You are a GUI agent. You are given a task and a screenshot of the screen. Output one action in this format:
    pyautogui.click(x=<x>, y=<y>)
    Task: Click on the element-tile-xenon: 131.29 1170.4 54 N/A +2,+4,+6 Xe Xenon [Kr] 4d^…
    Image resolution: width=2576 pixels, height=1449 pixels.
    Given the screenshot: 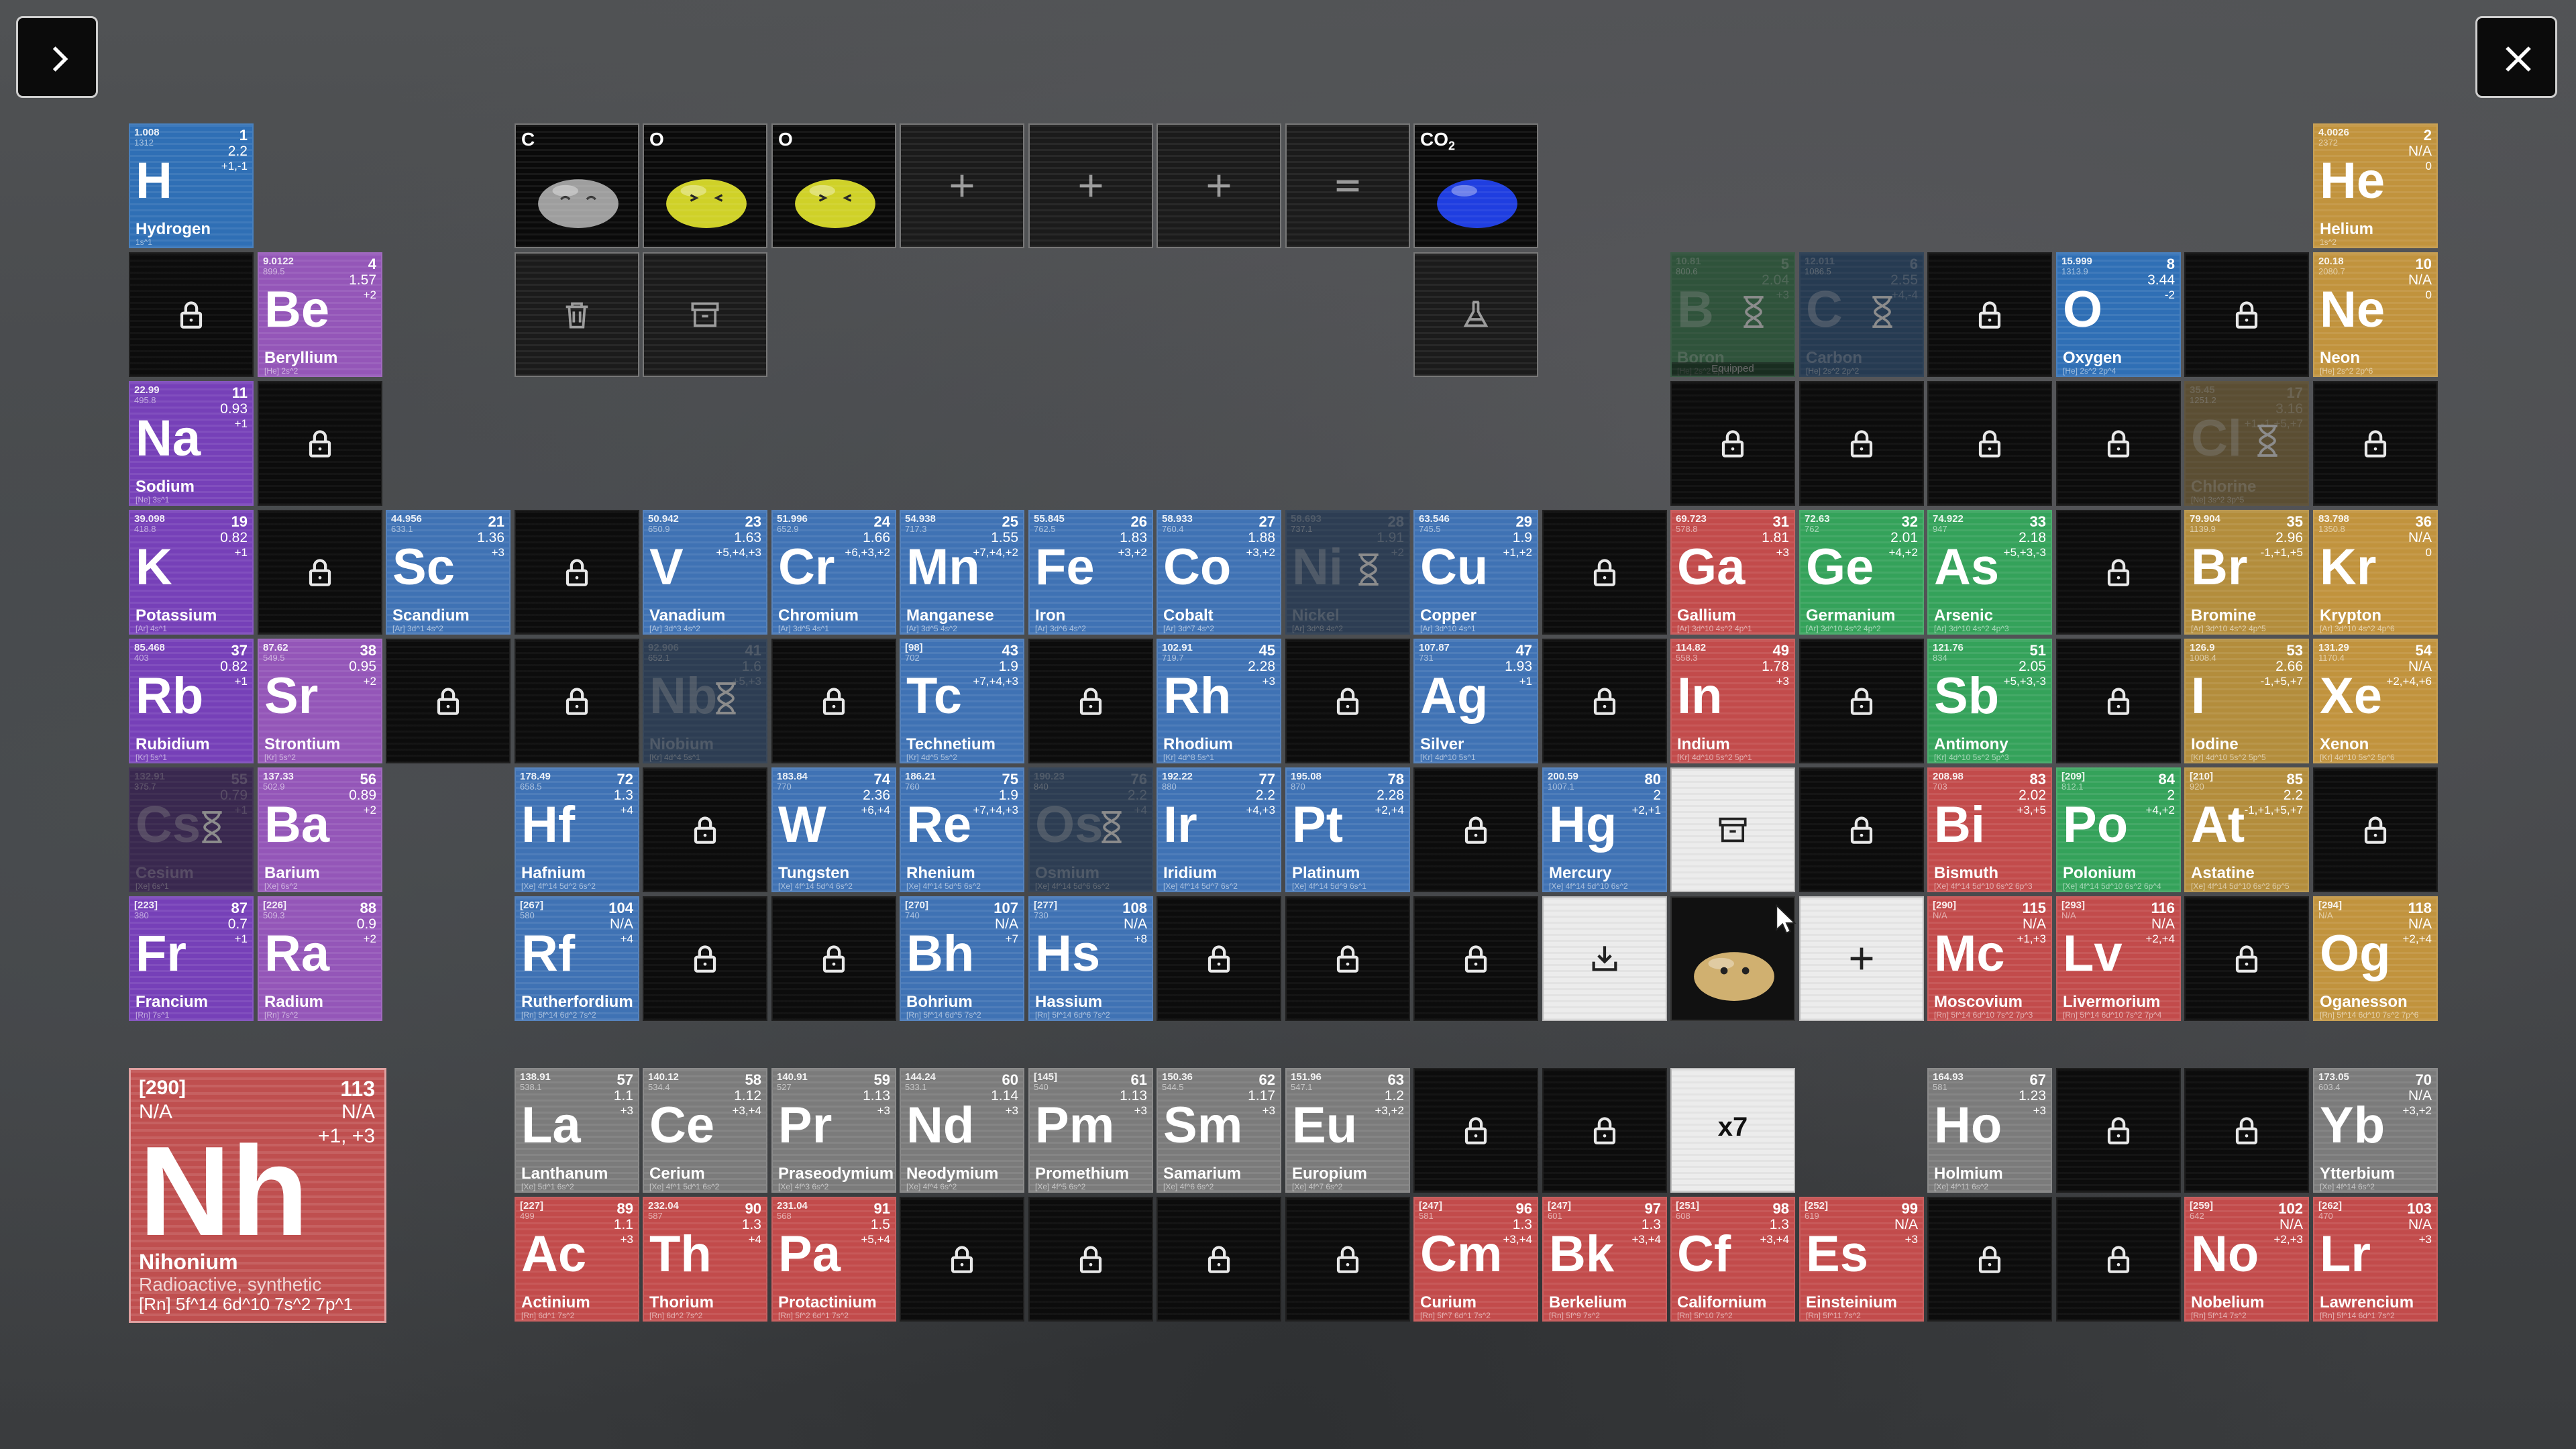 What is the action you would take?
    pyautogui.click(x=2375, y=701)
    